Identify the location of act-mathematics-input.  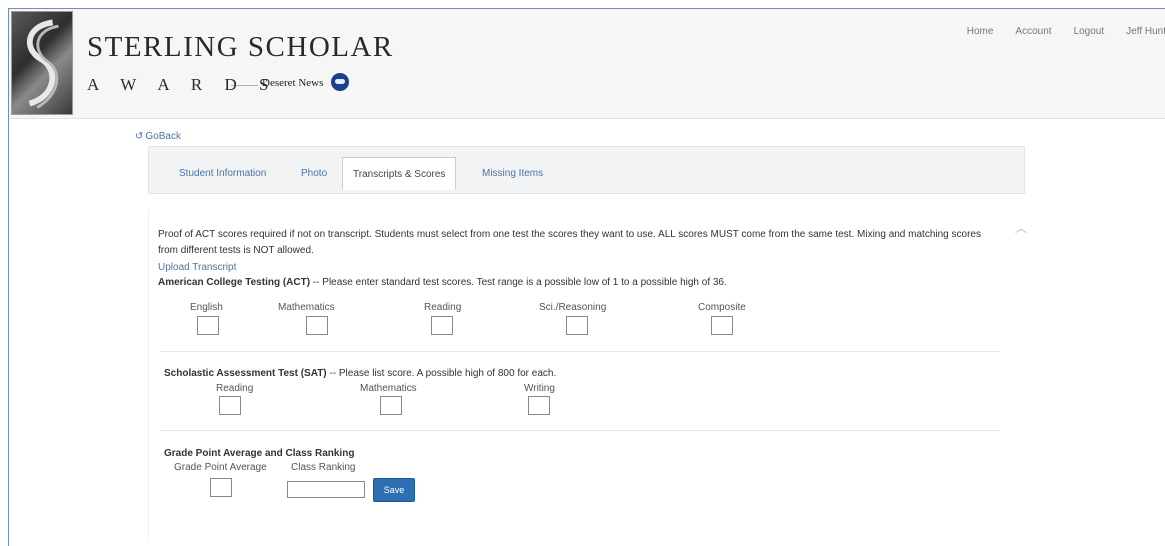
(317, 325).